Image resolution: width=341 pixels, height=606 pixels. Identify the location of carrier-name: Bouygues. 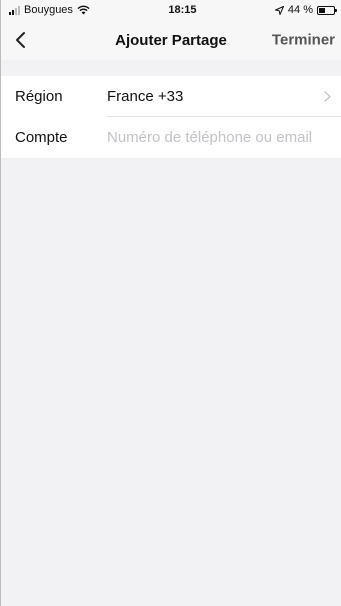
(48, 10).